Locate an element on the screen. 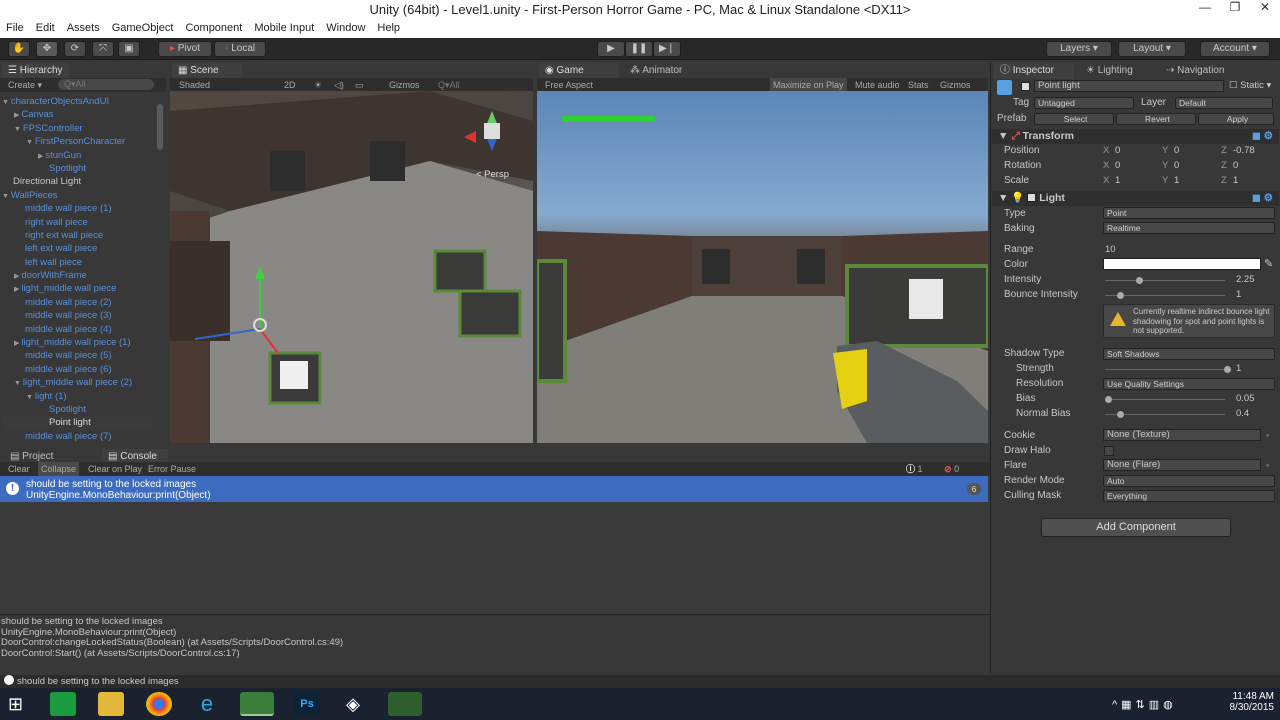 This screenshot has height=720, width=1280. hierarchy-item: ▶ doorWithFrame is located at coordinates (77, 275).